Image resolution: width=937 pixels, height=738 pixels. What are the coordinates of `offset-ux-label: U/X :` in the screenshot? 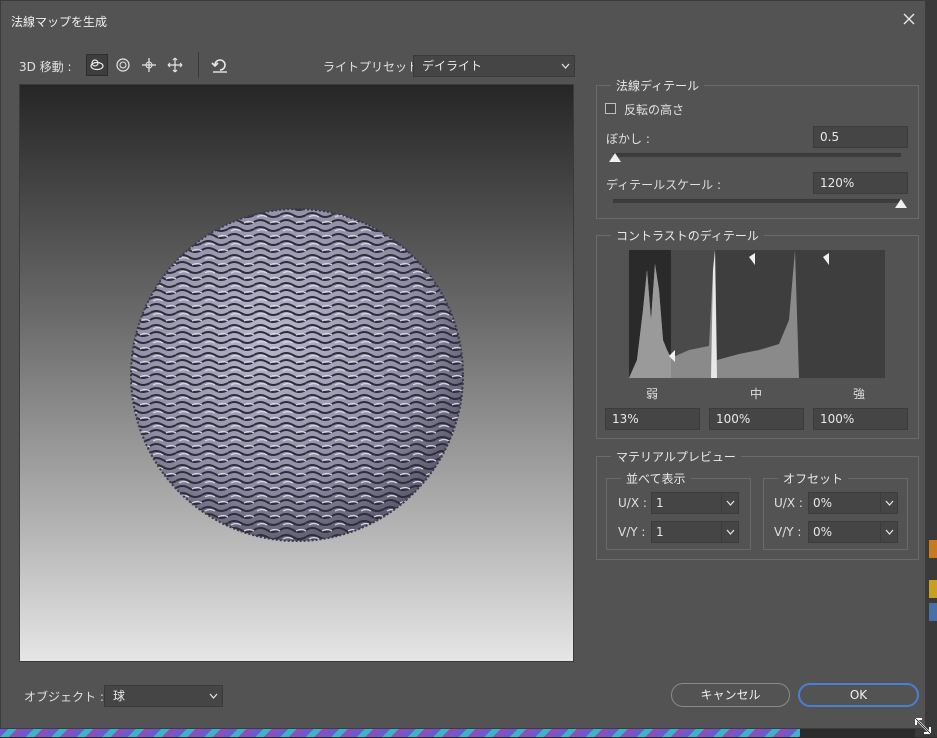 It's located at (788, 503).